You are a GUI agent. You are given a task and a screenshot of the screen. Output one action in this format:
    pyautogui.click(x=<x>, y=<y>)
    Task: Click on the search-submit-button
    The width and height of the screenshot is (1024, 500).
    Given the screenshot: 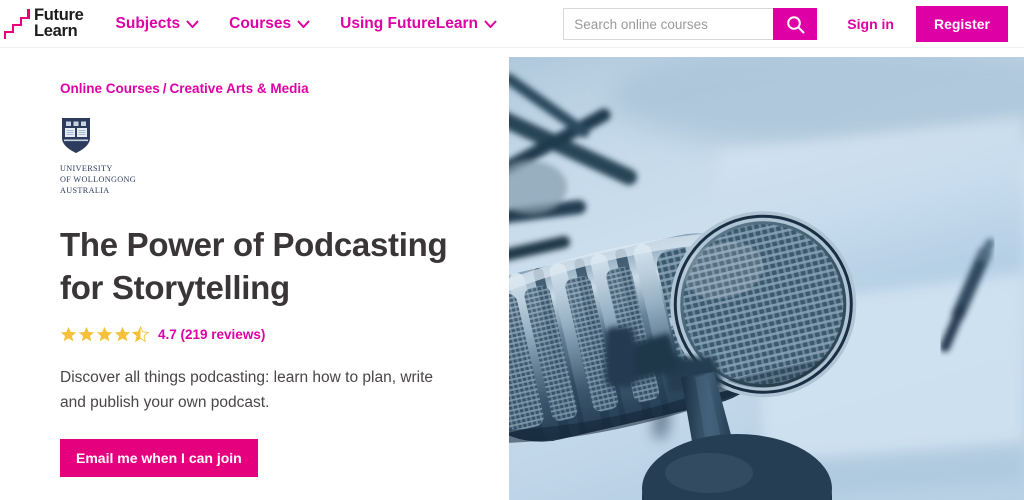 What is the action you would take?
    pyautogui.click(x=795, y=24)
    